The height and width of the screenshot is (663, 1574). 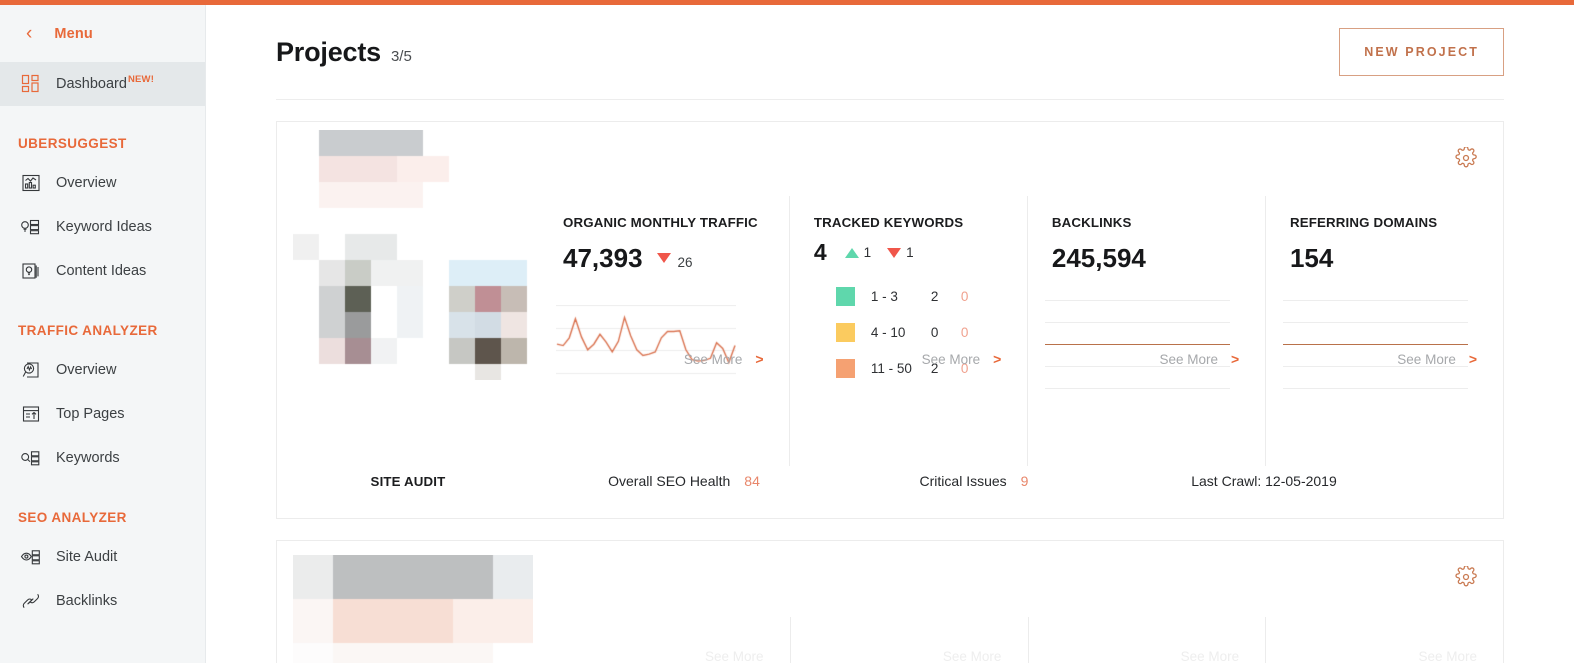 I want to click on dashboard-grid-icon, so click(x=31, y=84).